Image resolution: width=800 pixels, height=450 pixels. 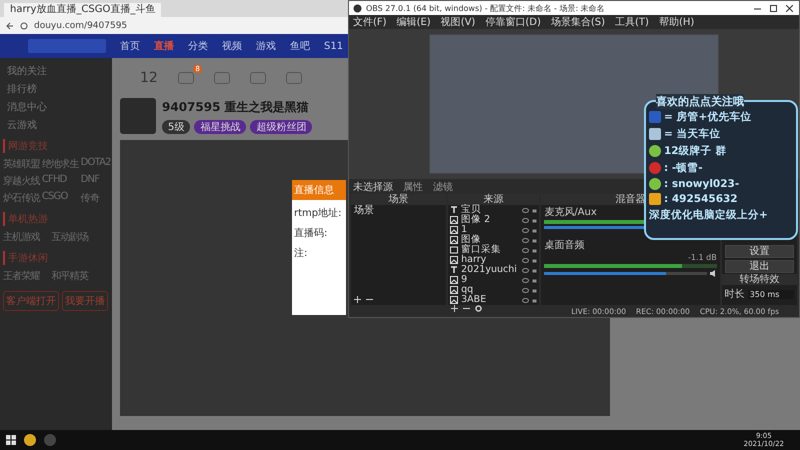 I want to click on overlay-text: : -顿雪-, so click(x=683, y=168).